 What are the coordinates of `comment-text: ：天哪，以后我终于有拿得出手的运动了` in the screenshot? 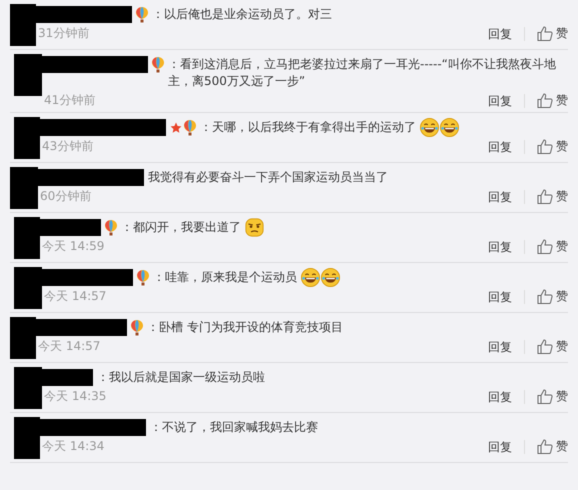 It's located at (308, 127).